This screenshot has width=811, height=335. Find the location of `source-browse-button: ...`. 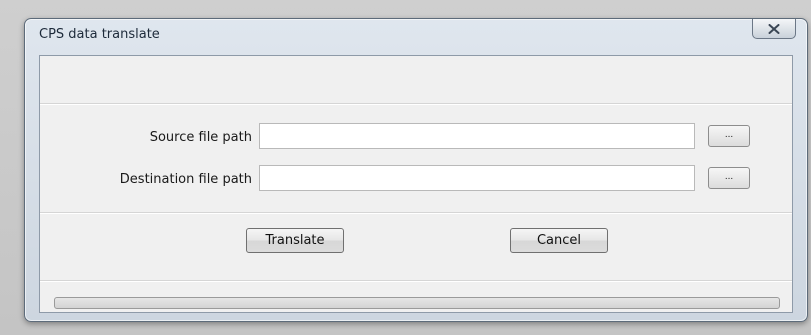

source-browse-button: ... is located at coordinates (729, 136).